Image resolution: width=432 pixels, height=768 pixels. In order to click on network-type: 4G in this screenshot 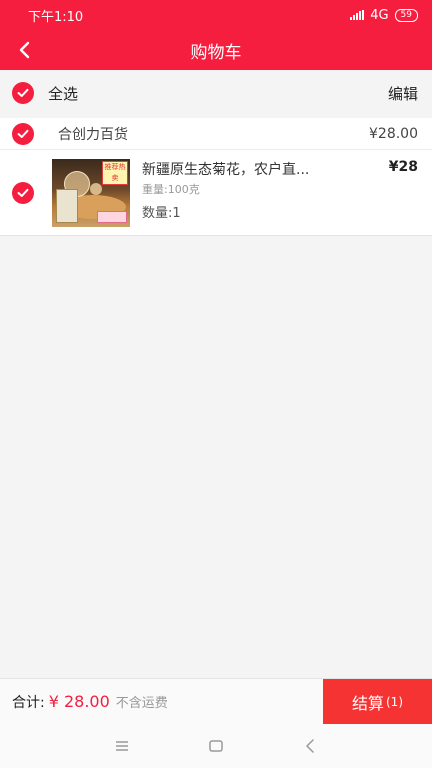, I will do `click(379, 15)`.